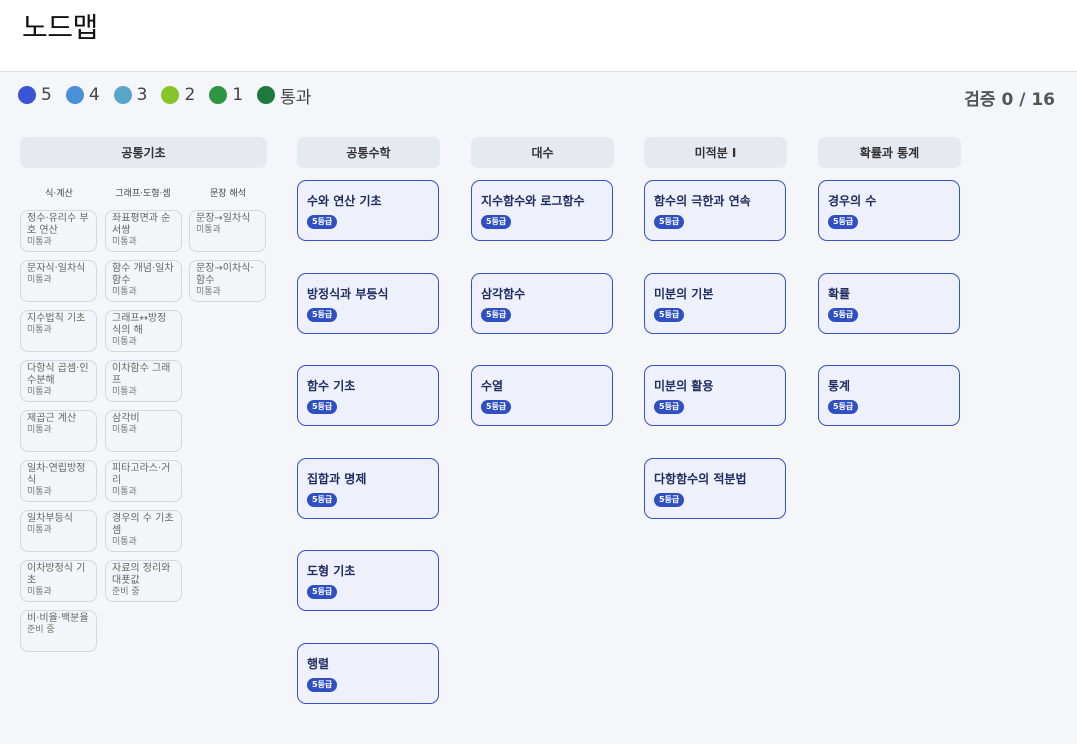 The width and height of the screenshot is (1077, 744). What do you see at coordinates (296, 97) in the screenshot?
I see `legend-label: 통과` at bounding box center [296, 97].